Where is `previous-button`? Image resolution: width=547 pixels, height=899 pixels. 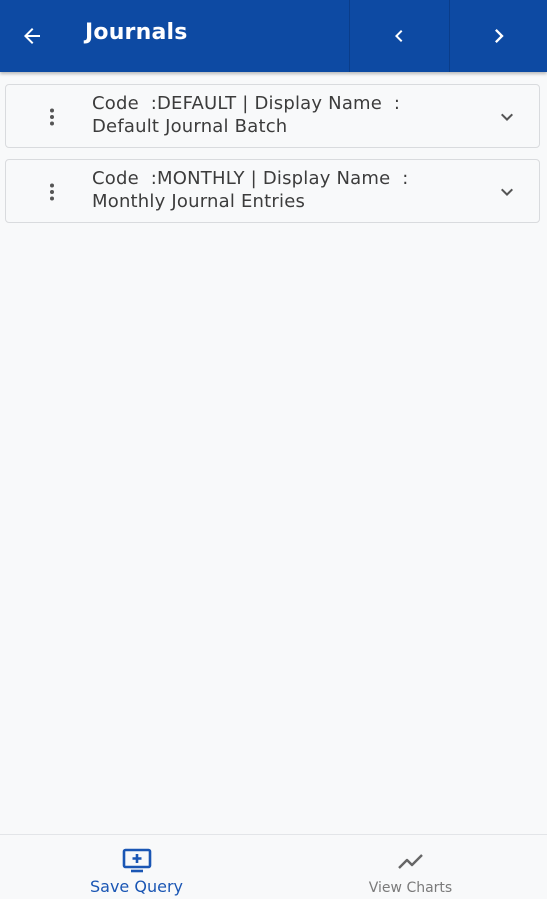 previous-button is located at coordinates (398, 36).